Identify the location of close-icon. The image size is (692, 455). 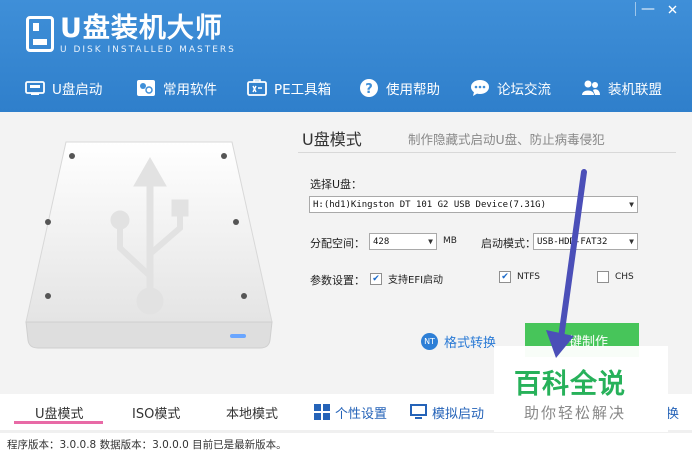
(672, 9).